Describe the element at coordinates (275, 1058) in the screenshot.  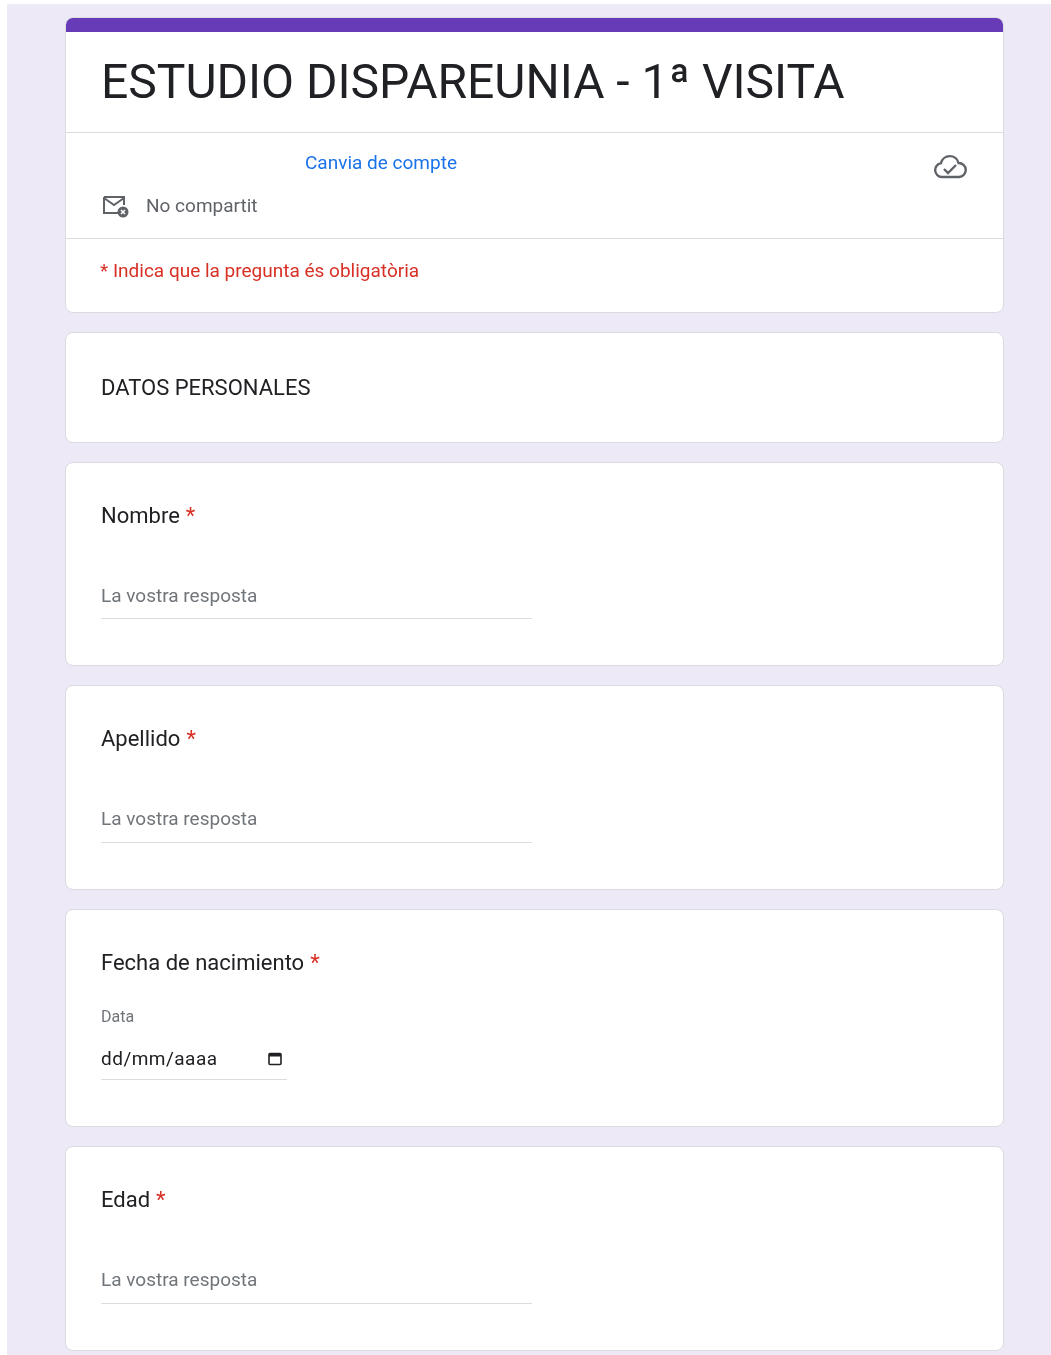
I see `calendar-icon` at that location.